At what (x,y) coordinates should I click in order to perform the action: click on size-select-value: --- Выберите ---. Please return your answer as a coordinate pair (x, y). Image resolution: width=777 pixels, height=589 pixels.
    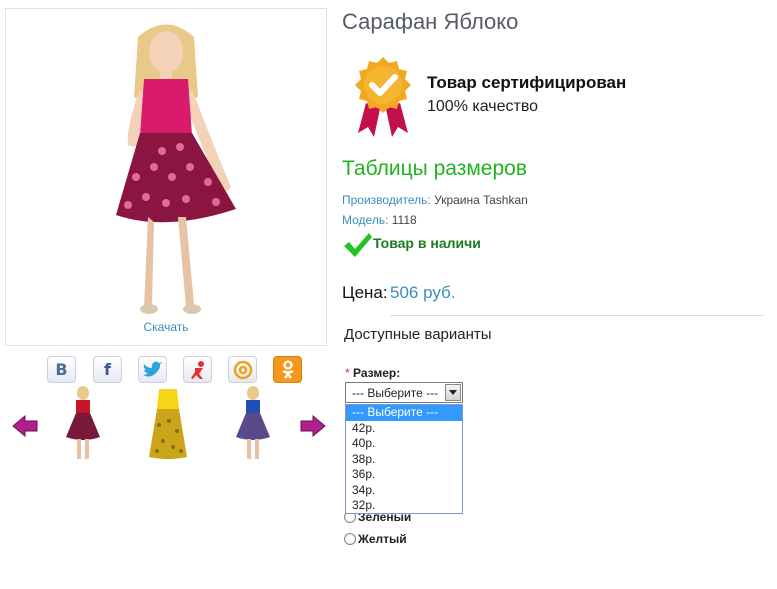
    Looking at the image, I should click on (395, 393).